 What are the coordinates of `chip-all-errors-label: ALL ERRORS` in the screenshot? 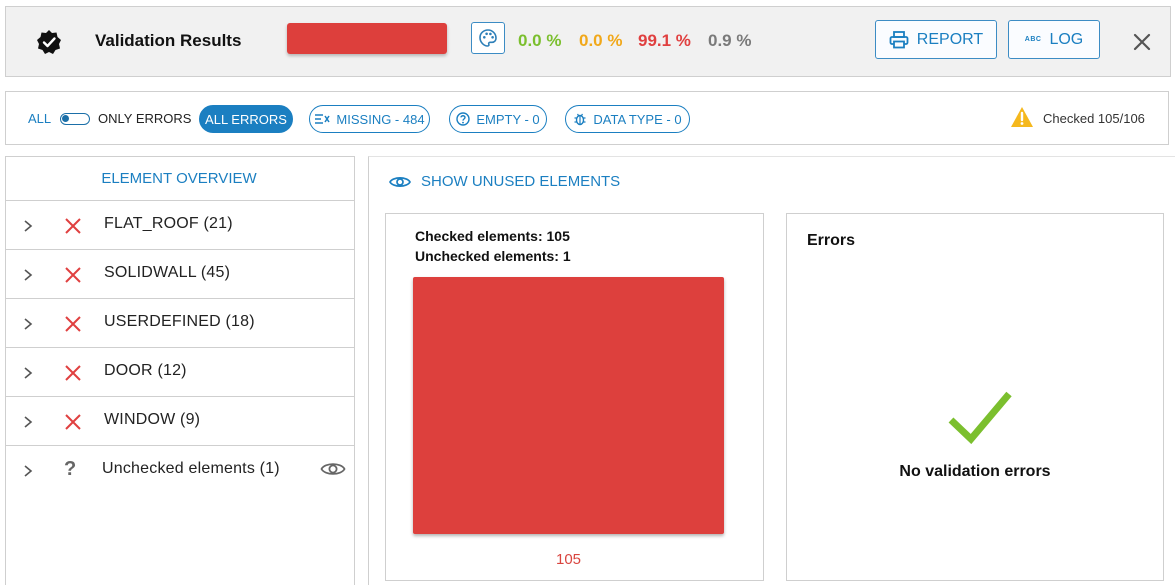 It's located at (246, 119).